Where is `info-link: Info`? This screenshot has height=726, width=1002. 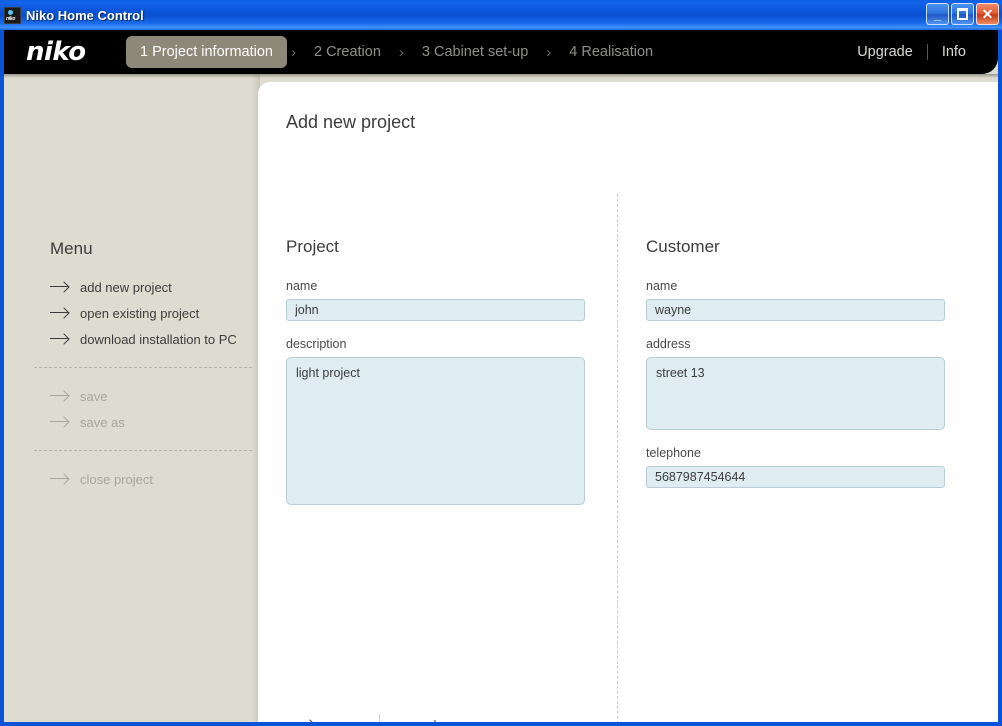 info-link: Info is located at coordinates (954, 52).